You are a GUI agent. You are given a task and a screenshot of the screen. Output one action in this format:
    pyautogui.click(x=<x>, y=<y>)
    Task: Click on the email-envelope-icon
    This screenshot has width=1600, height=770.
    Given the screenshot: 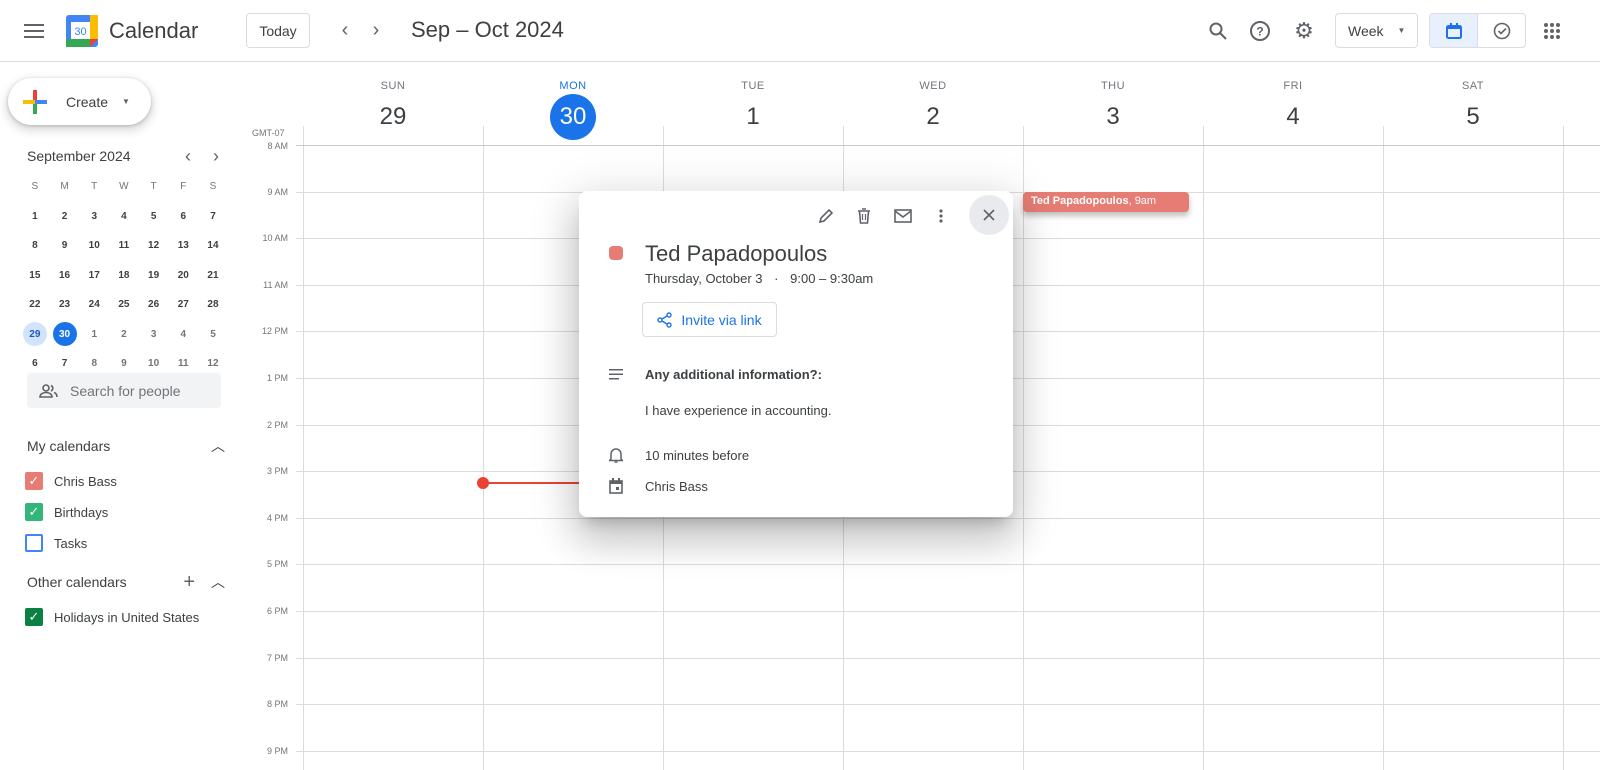 What is the action you would take?
    pyautogui.click(x=903, y=216)
    